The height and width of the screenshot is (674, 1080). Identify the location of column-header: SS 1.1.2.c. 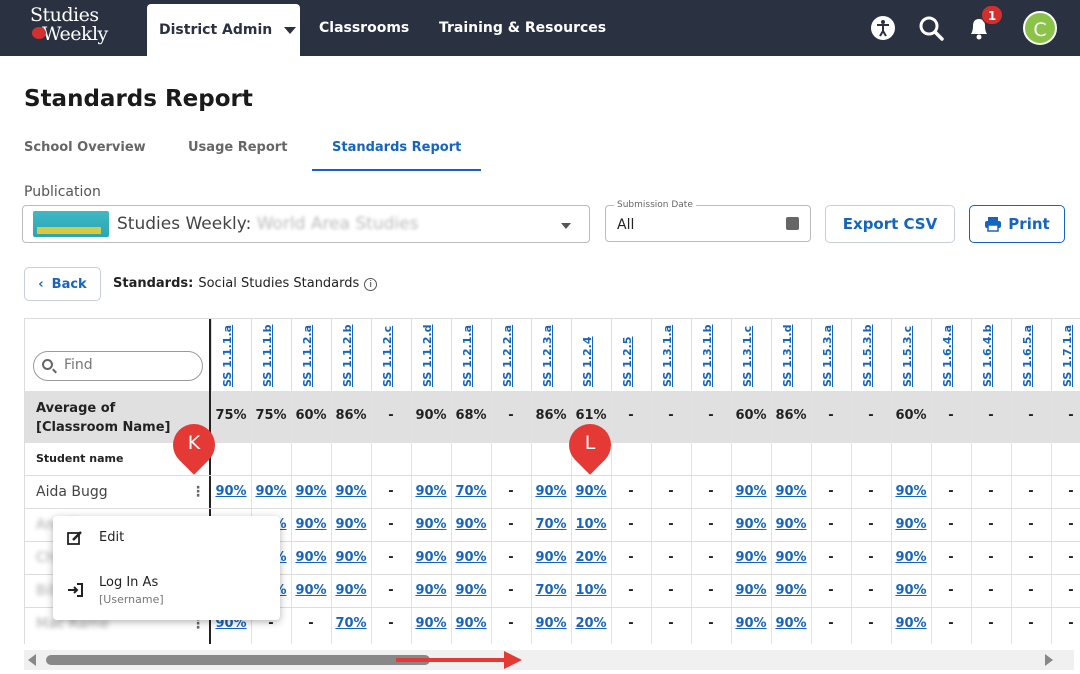
(391, 355).